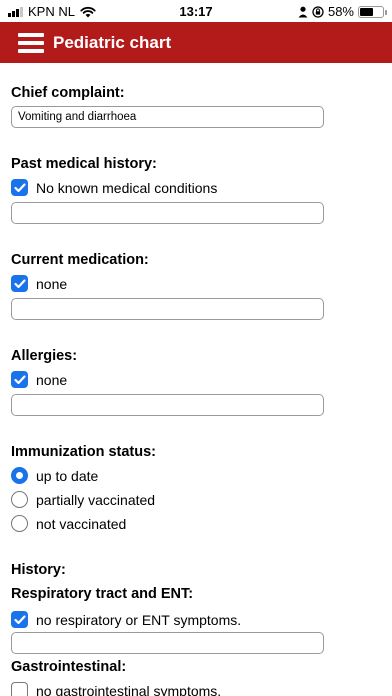 The image size is (392, 696). Describe the element at coordinates (69, 667) in the screenshot. I see `gastrointestinal-label: Gastrointestinal:` at that location.